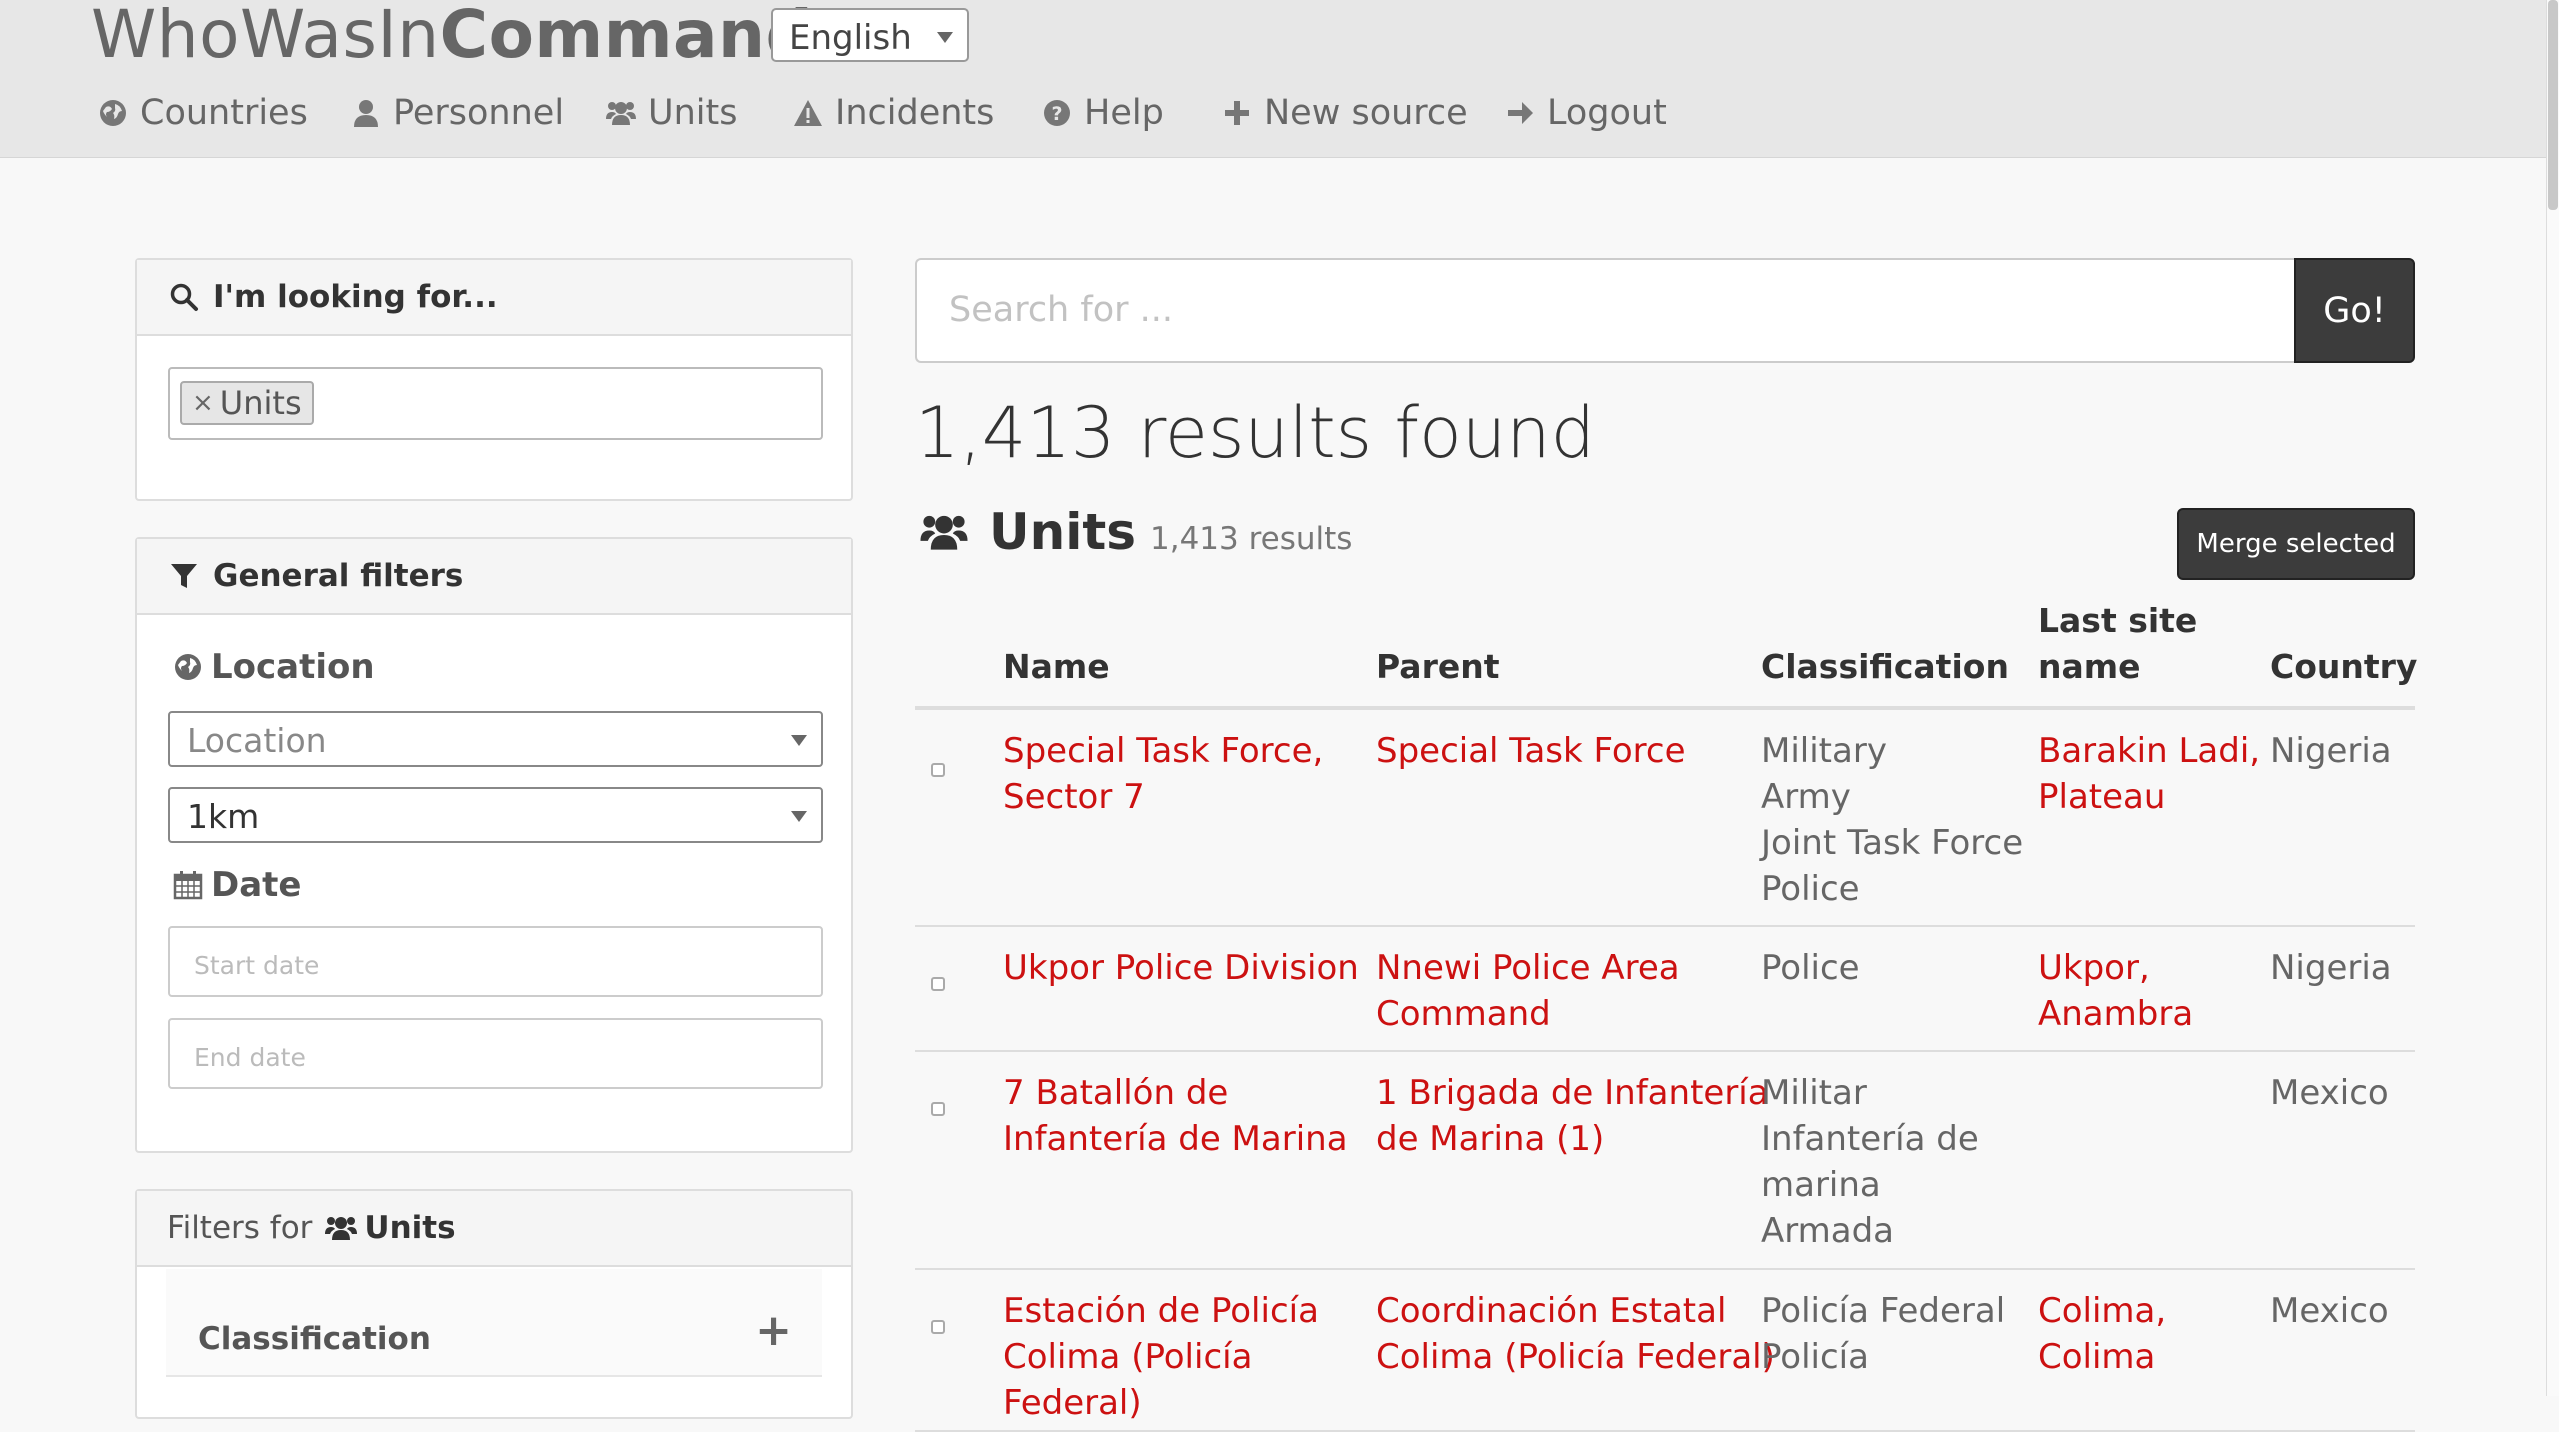  I want to click on units-section-title: Units 1,413 results, so click(1135, 532).